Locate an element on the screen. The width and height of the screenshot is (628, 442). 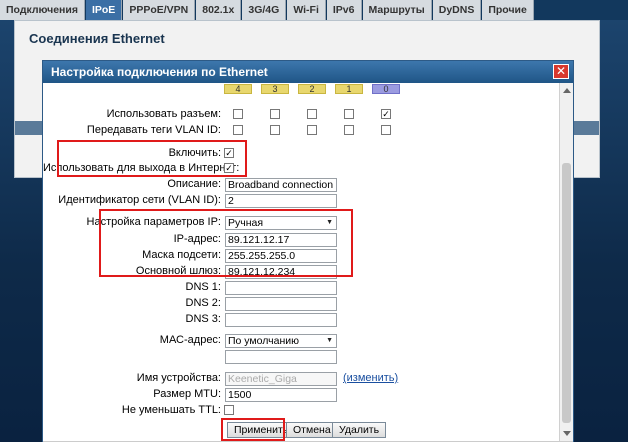
port-icon-2: 2 is located at coordinates (312, 89).